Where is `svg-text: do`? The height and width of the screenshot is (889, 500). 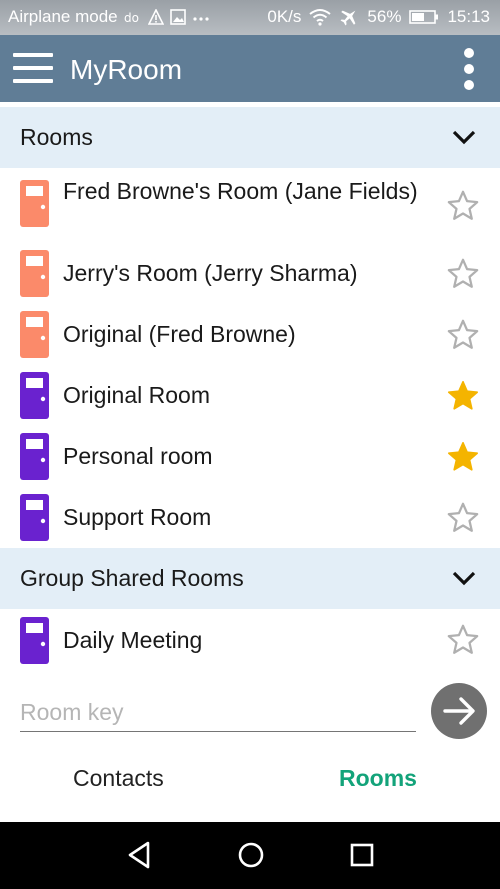 svg-text: do is located at coordinates (131, 18).